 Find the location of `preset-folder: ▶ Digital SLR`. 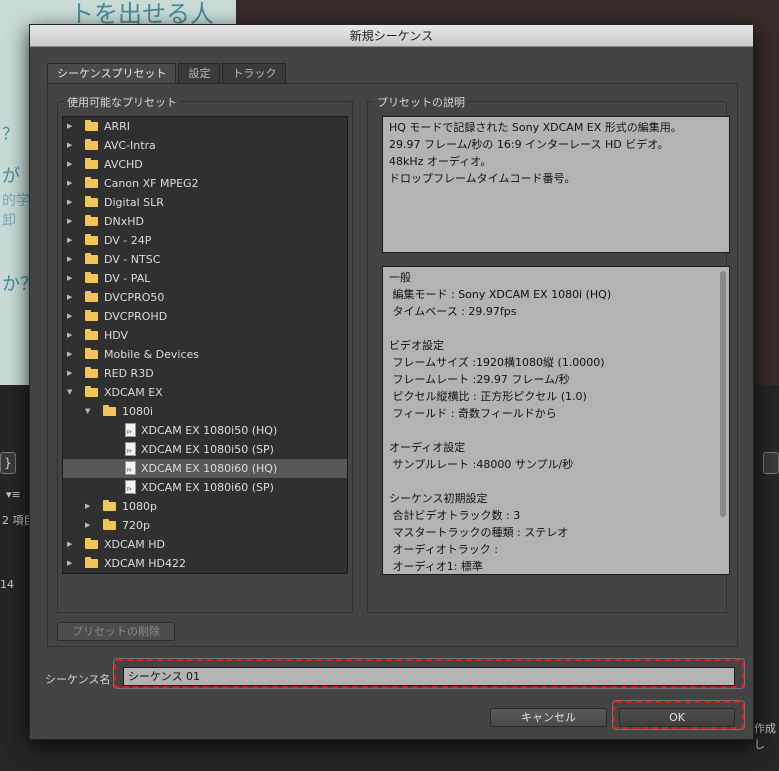

preset-folder: ▶ Digital SLR is located at coordinates (205, 202).